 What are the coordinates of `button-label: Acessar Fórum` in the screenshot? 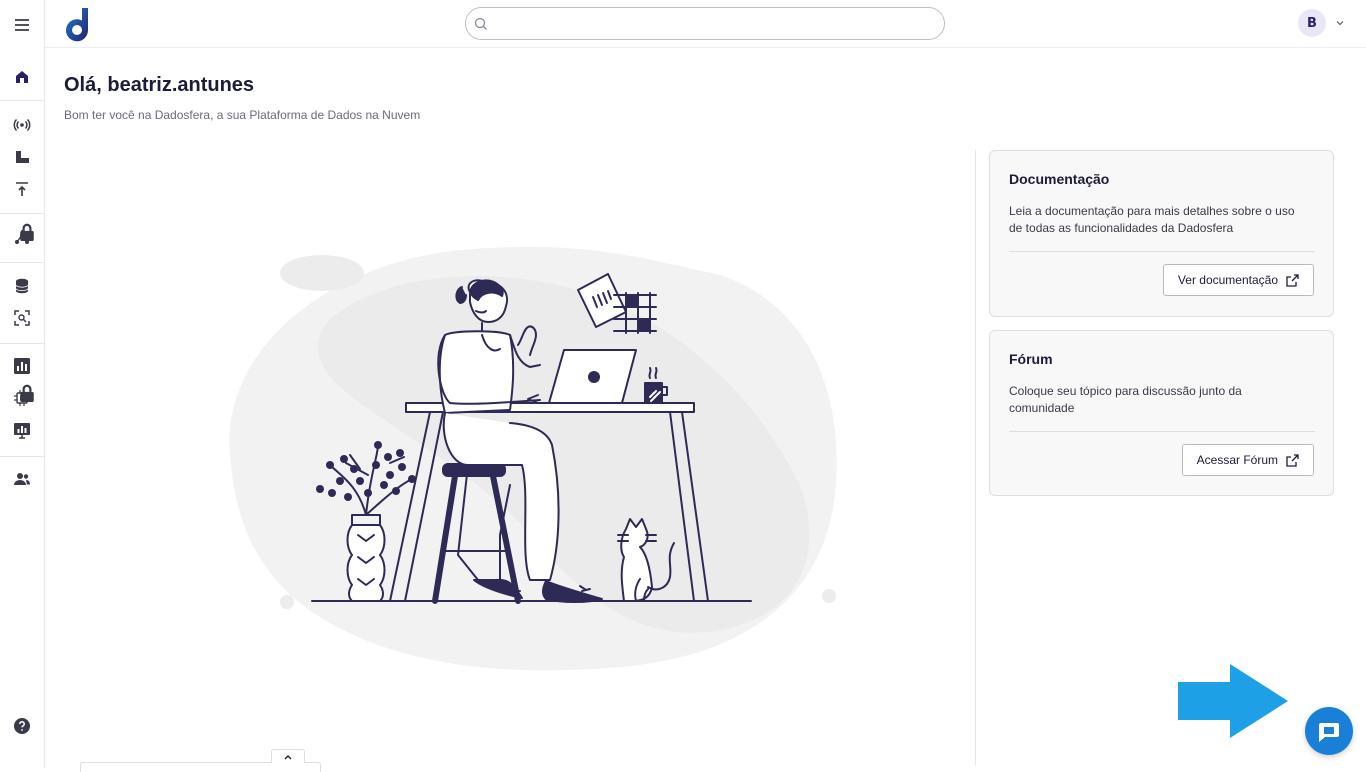 It's located at (1237, 460).